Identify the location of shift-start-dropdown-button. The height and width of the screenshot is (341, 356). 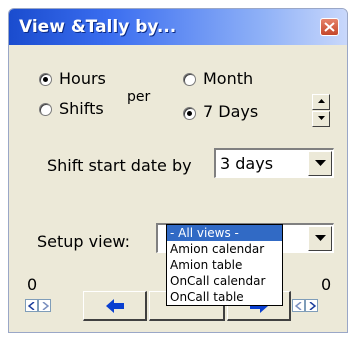
(320, 163).